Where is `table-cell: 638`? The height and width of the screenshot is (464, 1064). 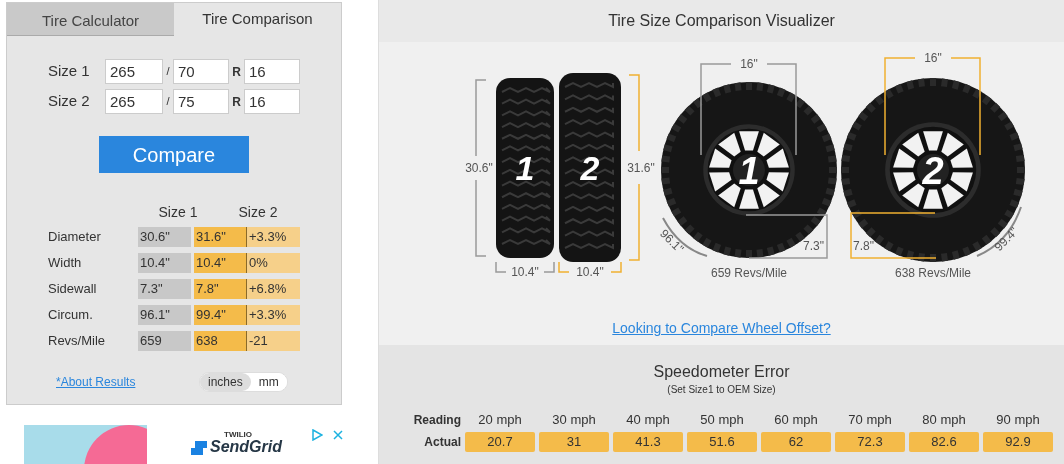 table-cell: 638 is located at coordinates (220, 341).